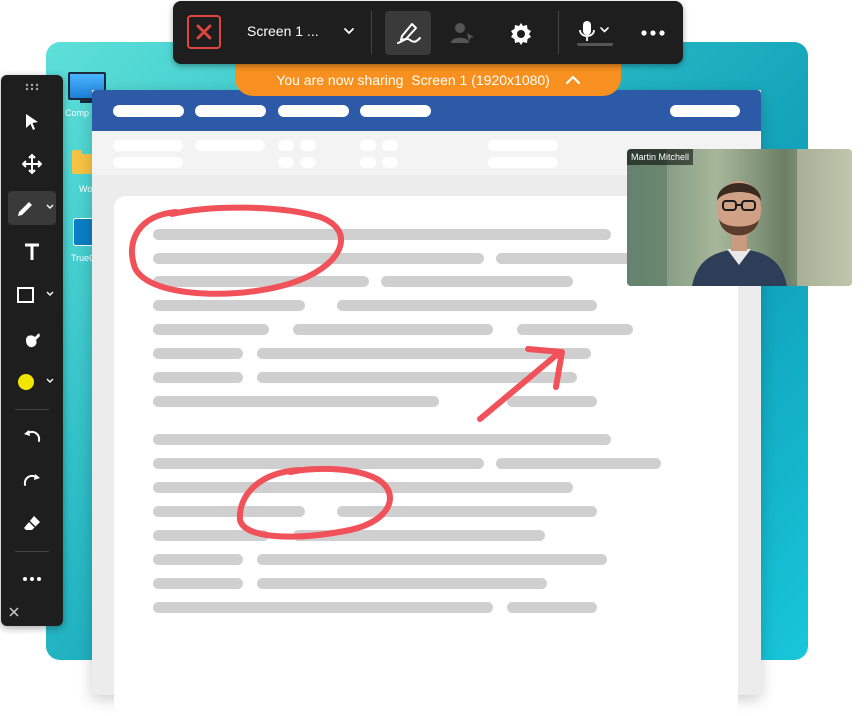  I want to click on sharing-banner: You are now sharing Screen 1 (1920x1080), so click(428, 78).